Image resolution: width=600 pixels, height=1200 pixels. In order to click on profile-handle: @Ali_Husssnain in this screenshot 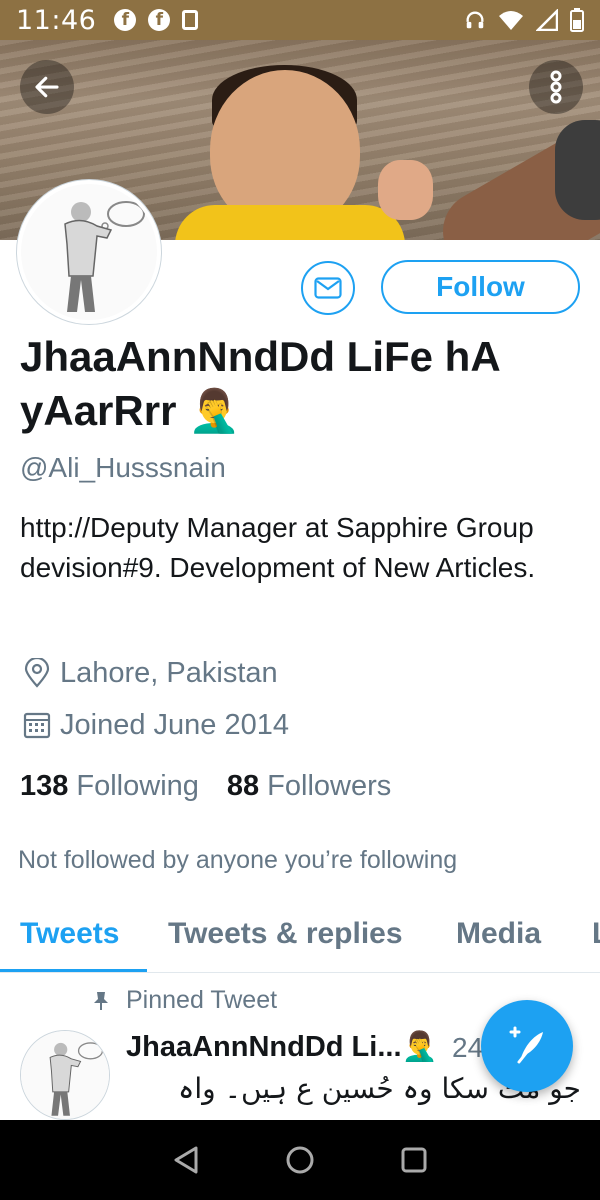, I will do `click(123, 467)`.